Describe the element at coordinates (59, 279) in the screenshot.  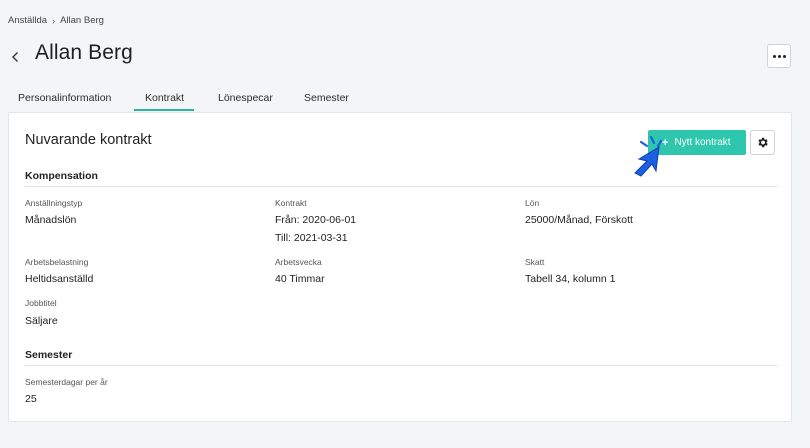
I see `workload-value: Heltidsanställd` at that location.